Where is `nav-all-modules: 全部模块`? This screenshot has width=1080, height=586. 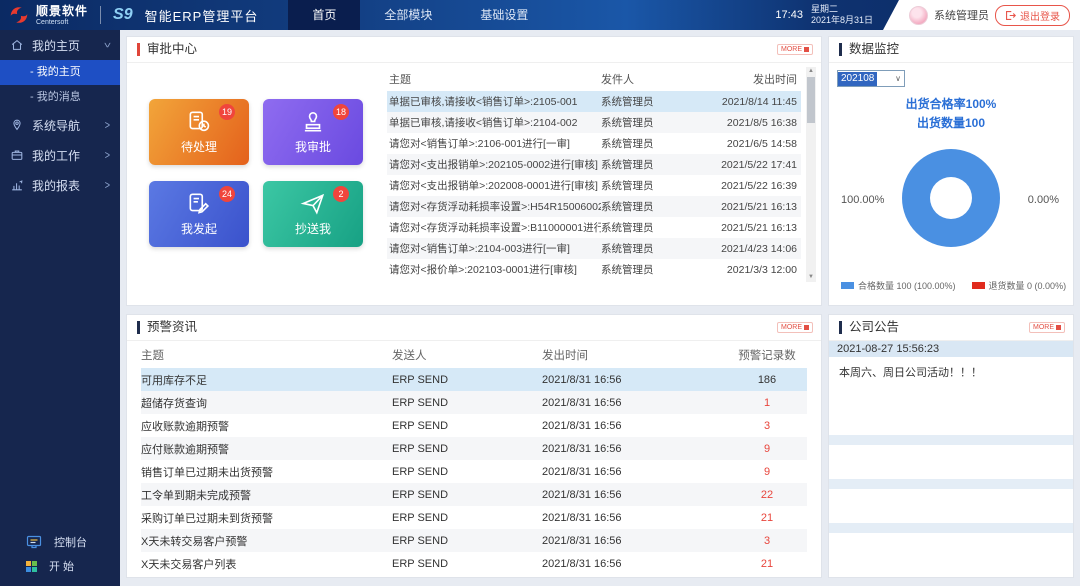
nav-all-modules: 全部模块 is located at coordinates (408, 15).